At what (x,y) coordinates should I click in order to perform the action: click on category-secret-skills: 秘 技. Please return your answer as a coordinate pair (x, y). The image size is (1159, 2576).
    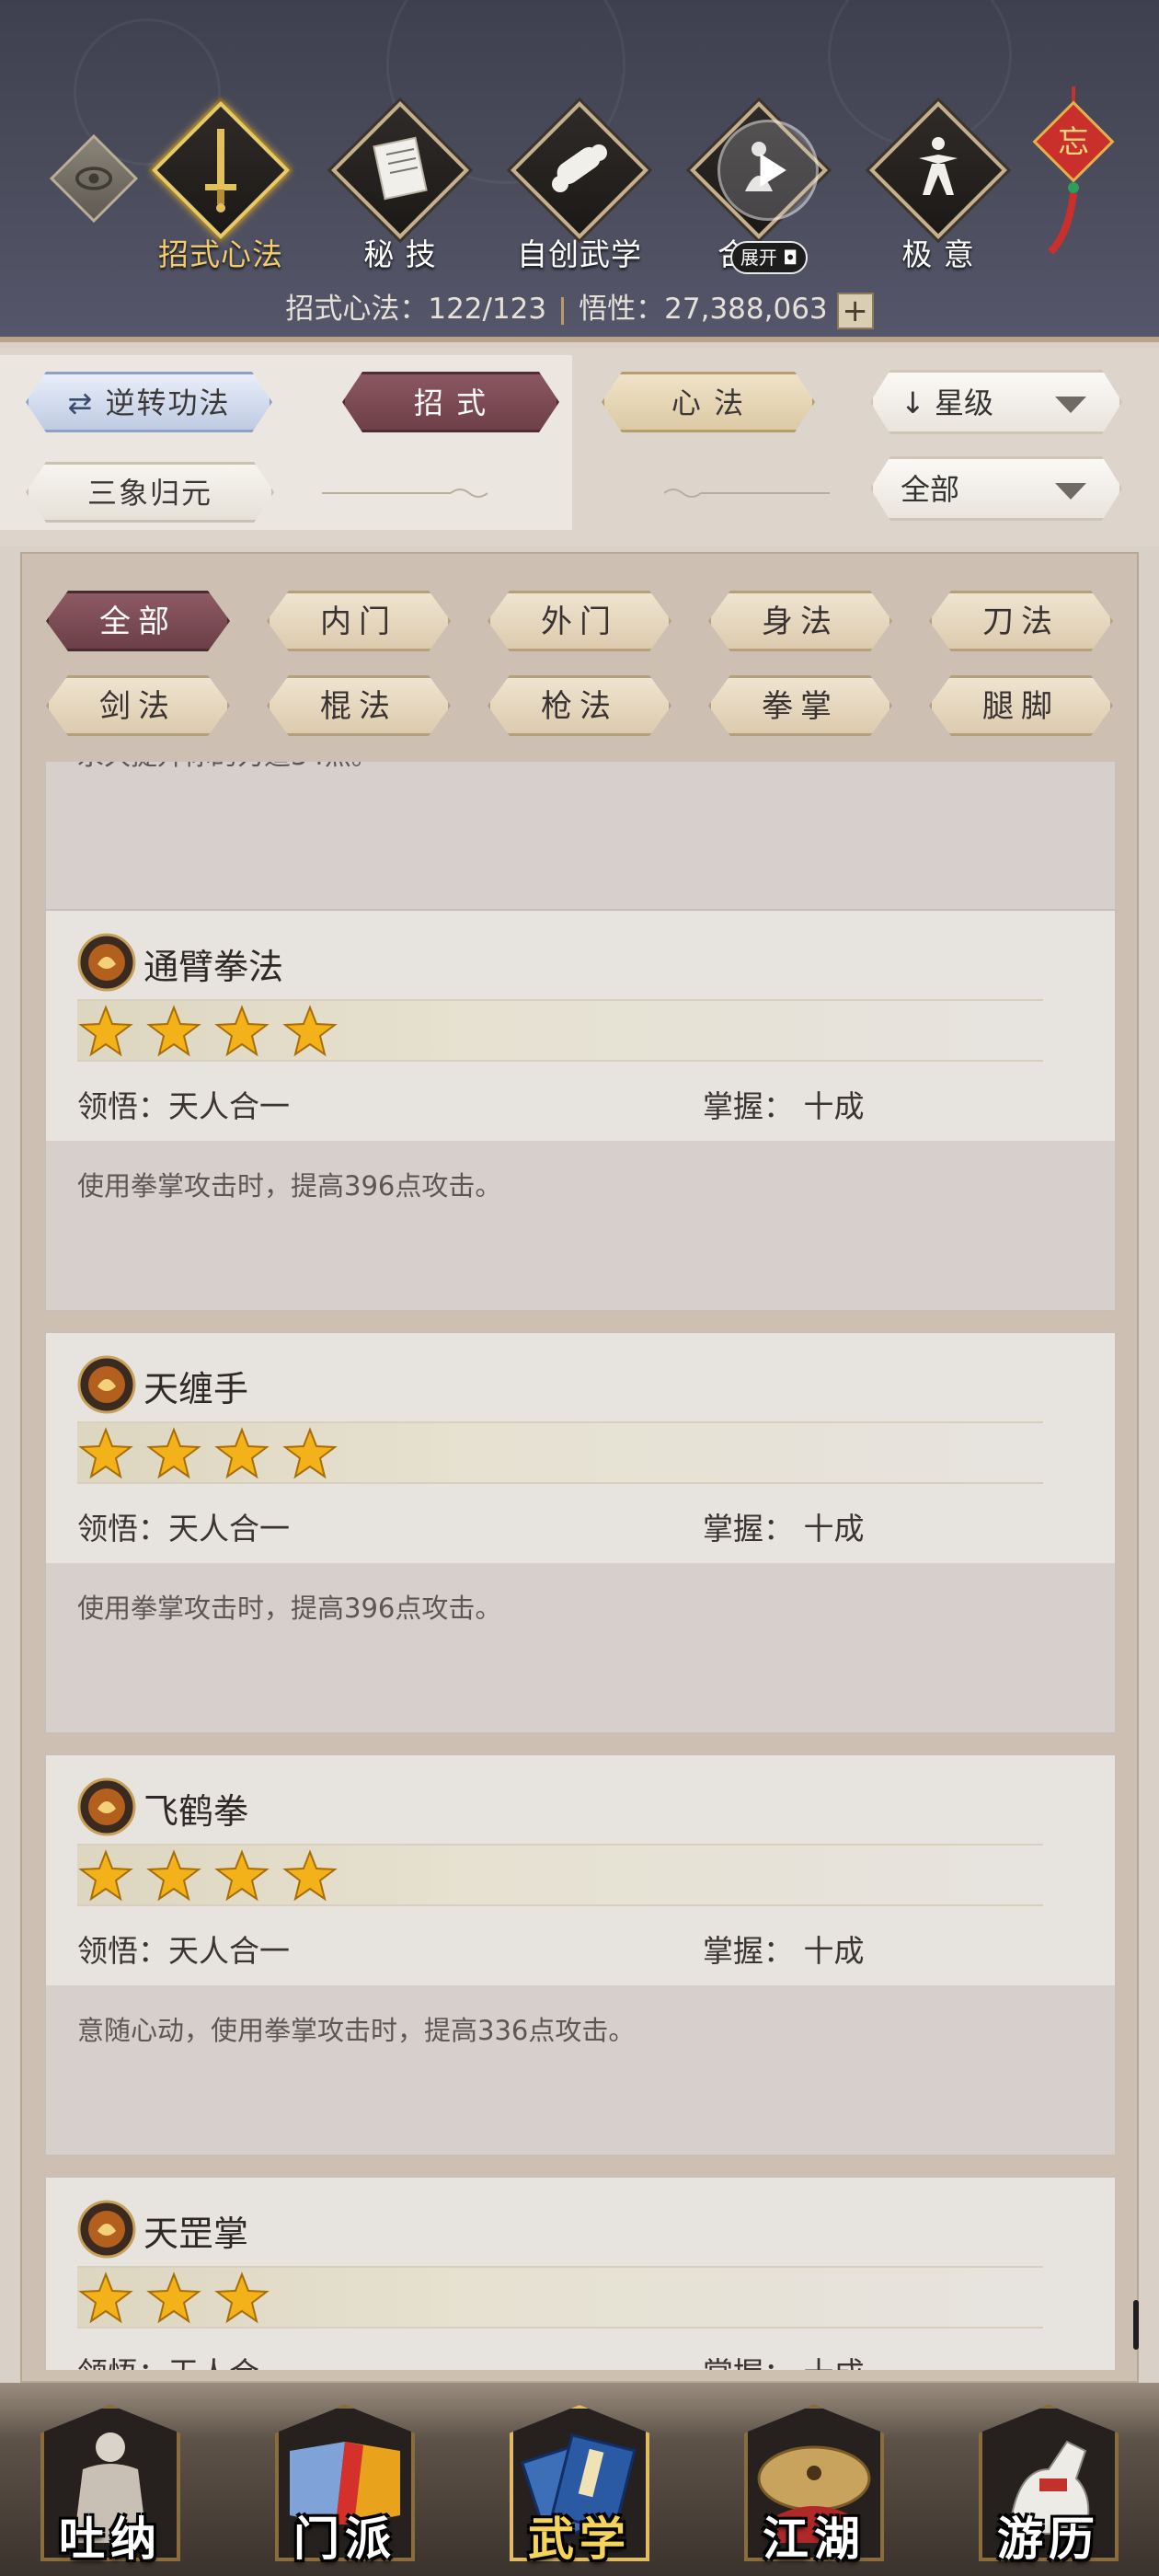
    Looking at the image, I should click on (400, 187).